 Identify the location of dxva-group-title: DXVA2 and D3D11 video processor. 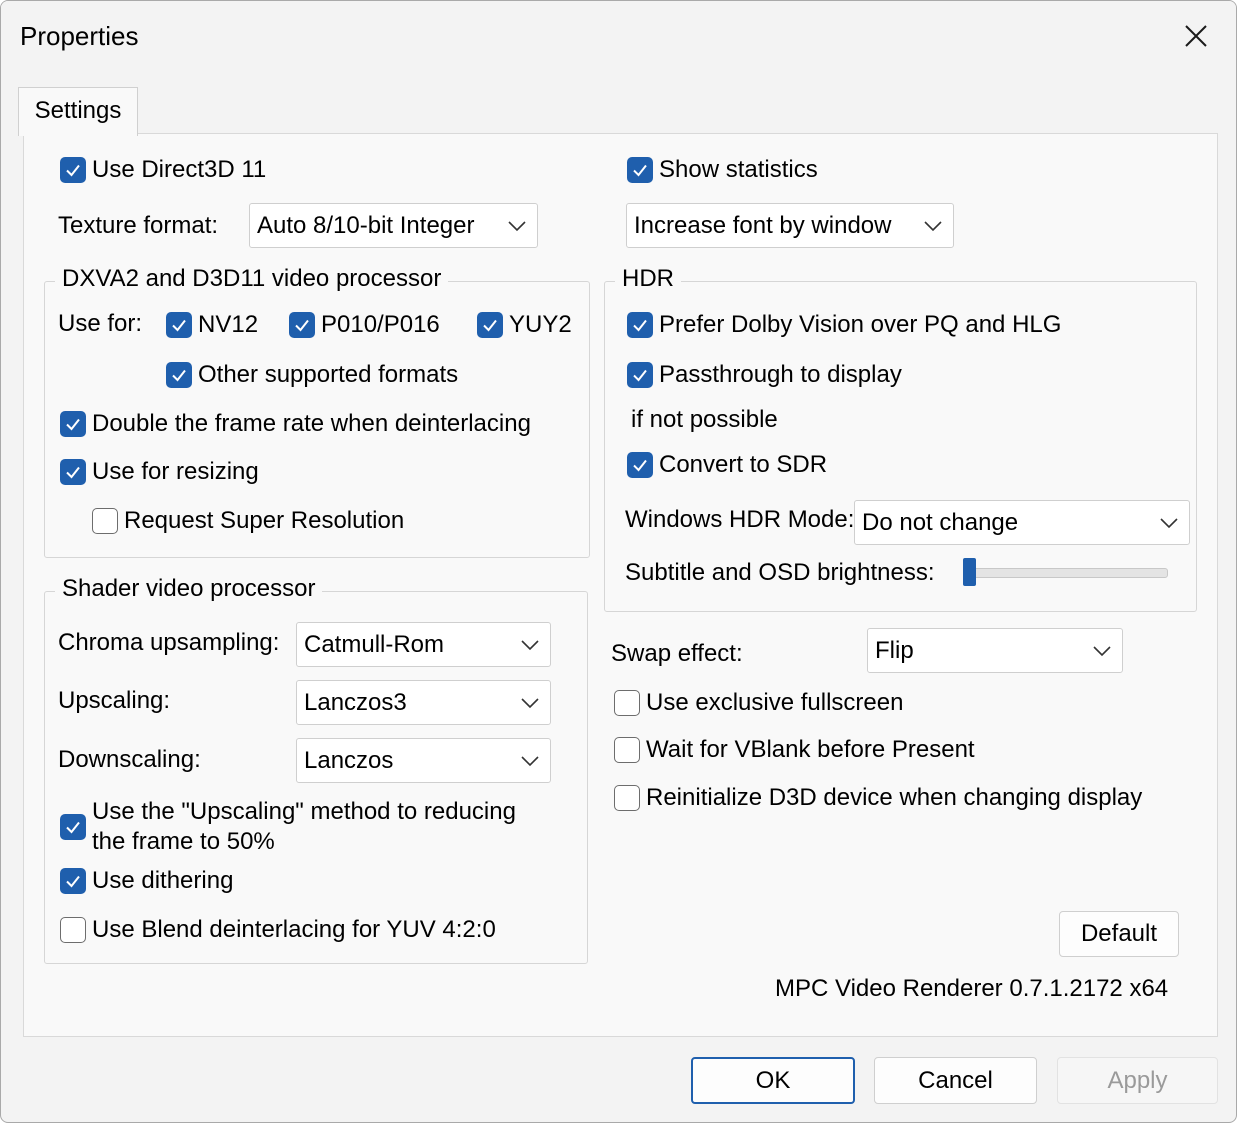
(252, 279).